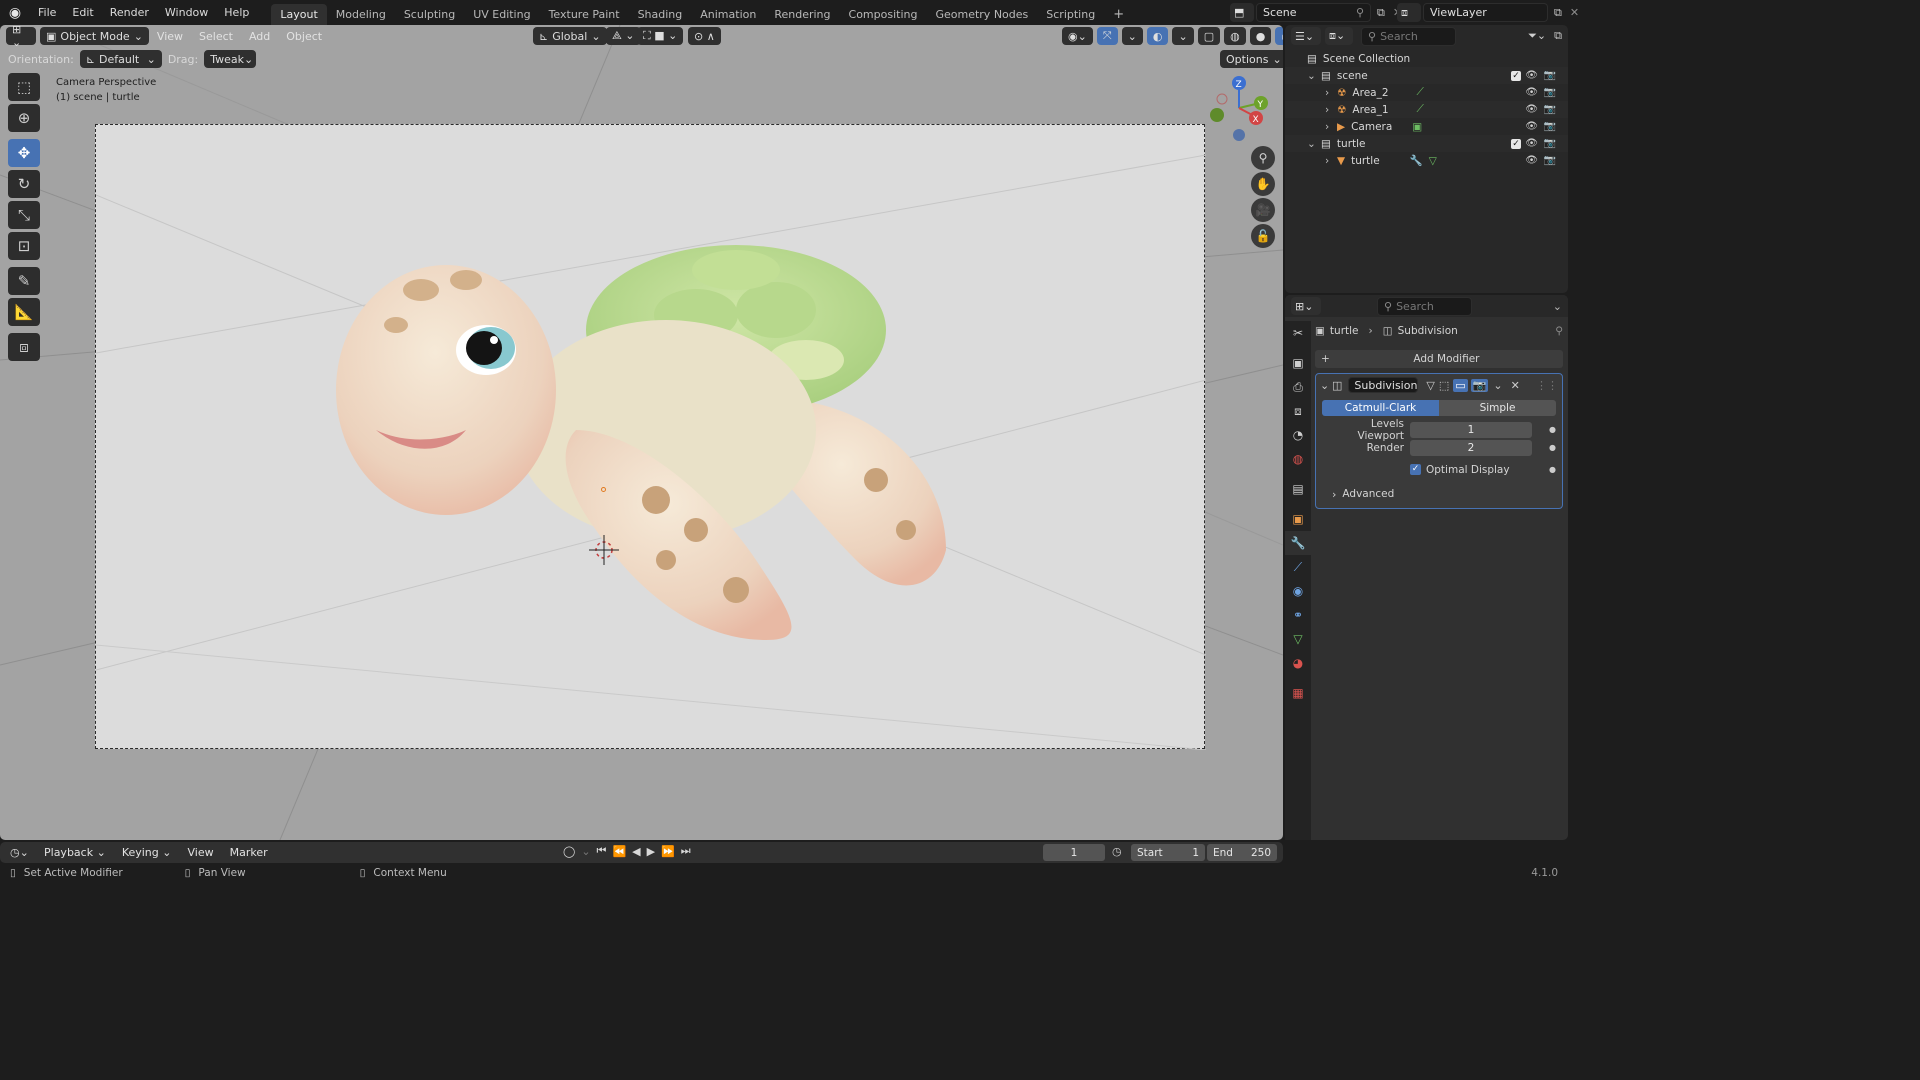 This screenshot has width=1920, height=1080. What do you see at coordinates (1326, 385) in the screenshot?
I see `collapse-chevron-icon: ⌄` at bounding box center [1326, 385].